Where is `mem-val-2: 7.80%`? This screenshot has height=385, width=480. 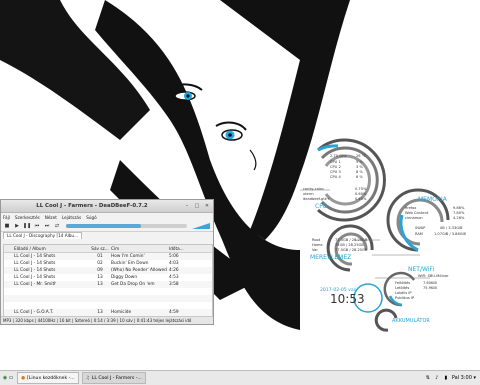 mem-val-2: 7.80% is located at coordinates (459, 213).